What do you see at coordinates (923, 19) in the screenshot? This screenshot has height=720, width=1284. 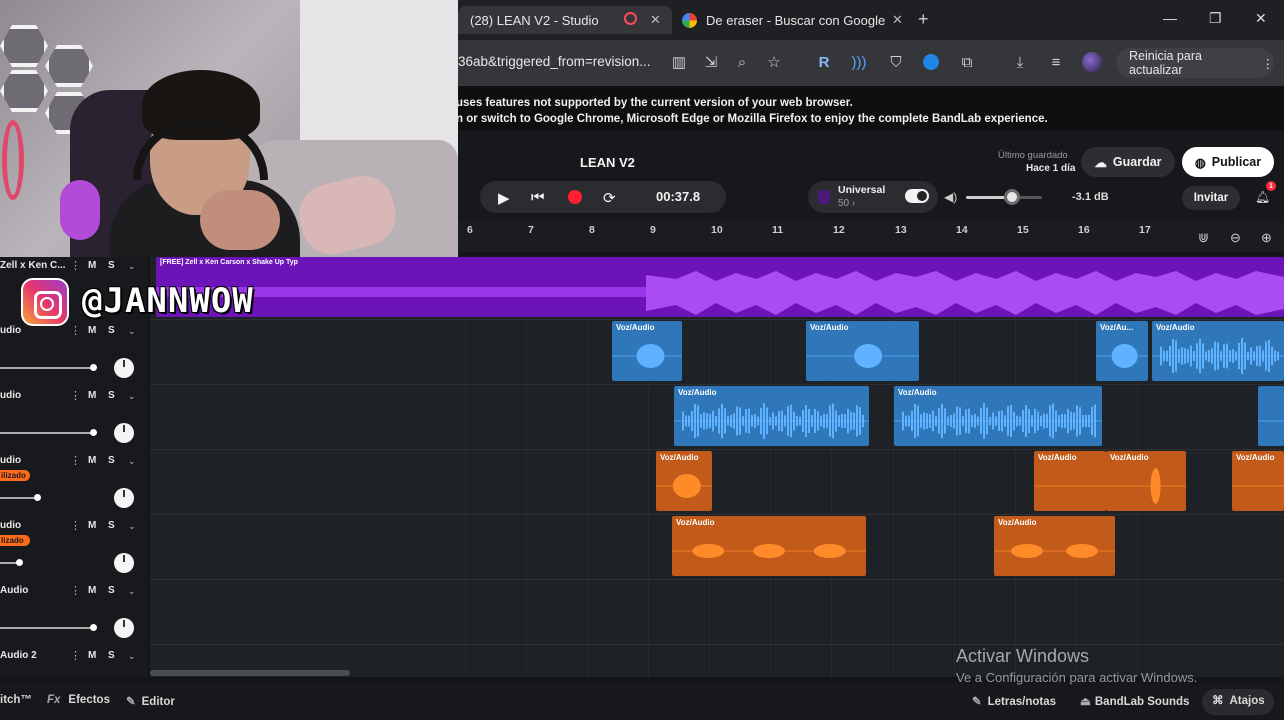 I see `new-tab-icon: +` at bounding box center [923, 19].